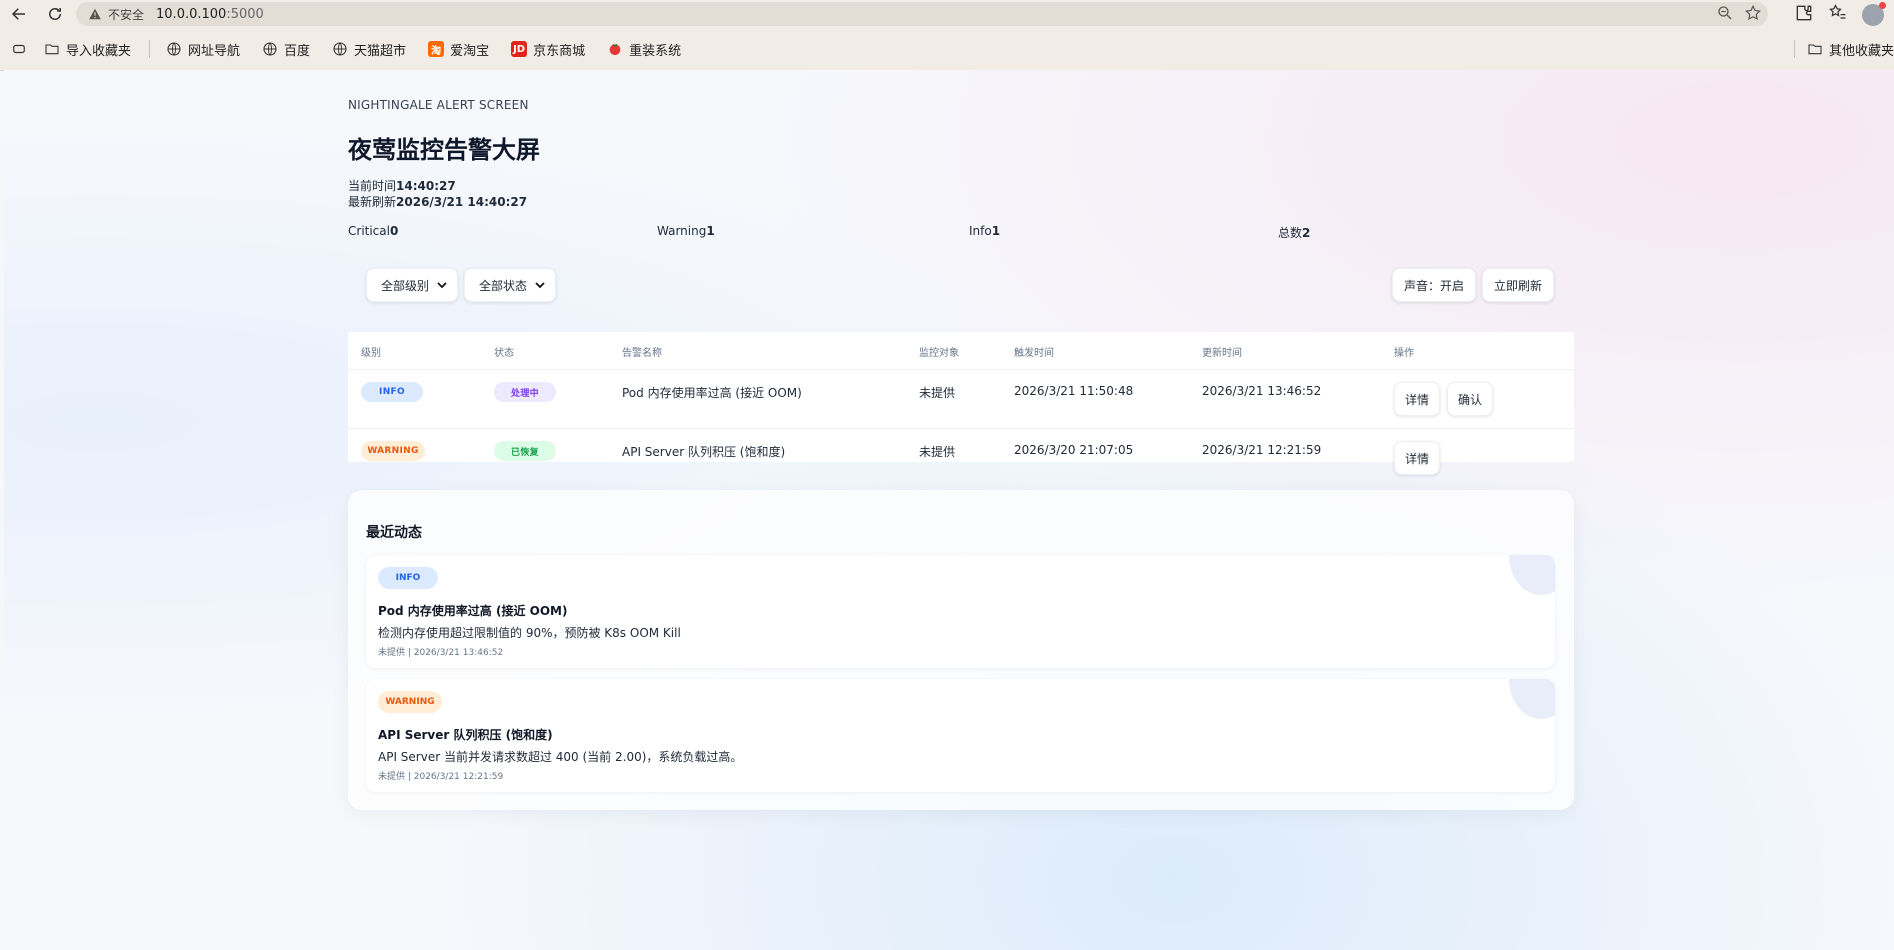 The height and width of the screenshot is (950, 1894). What do you see at coordinates (525, 392) in the screenshot?
I see `status-badge: 处理中` at bounding box center [525, 392].